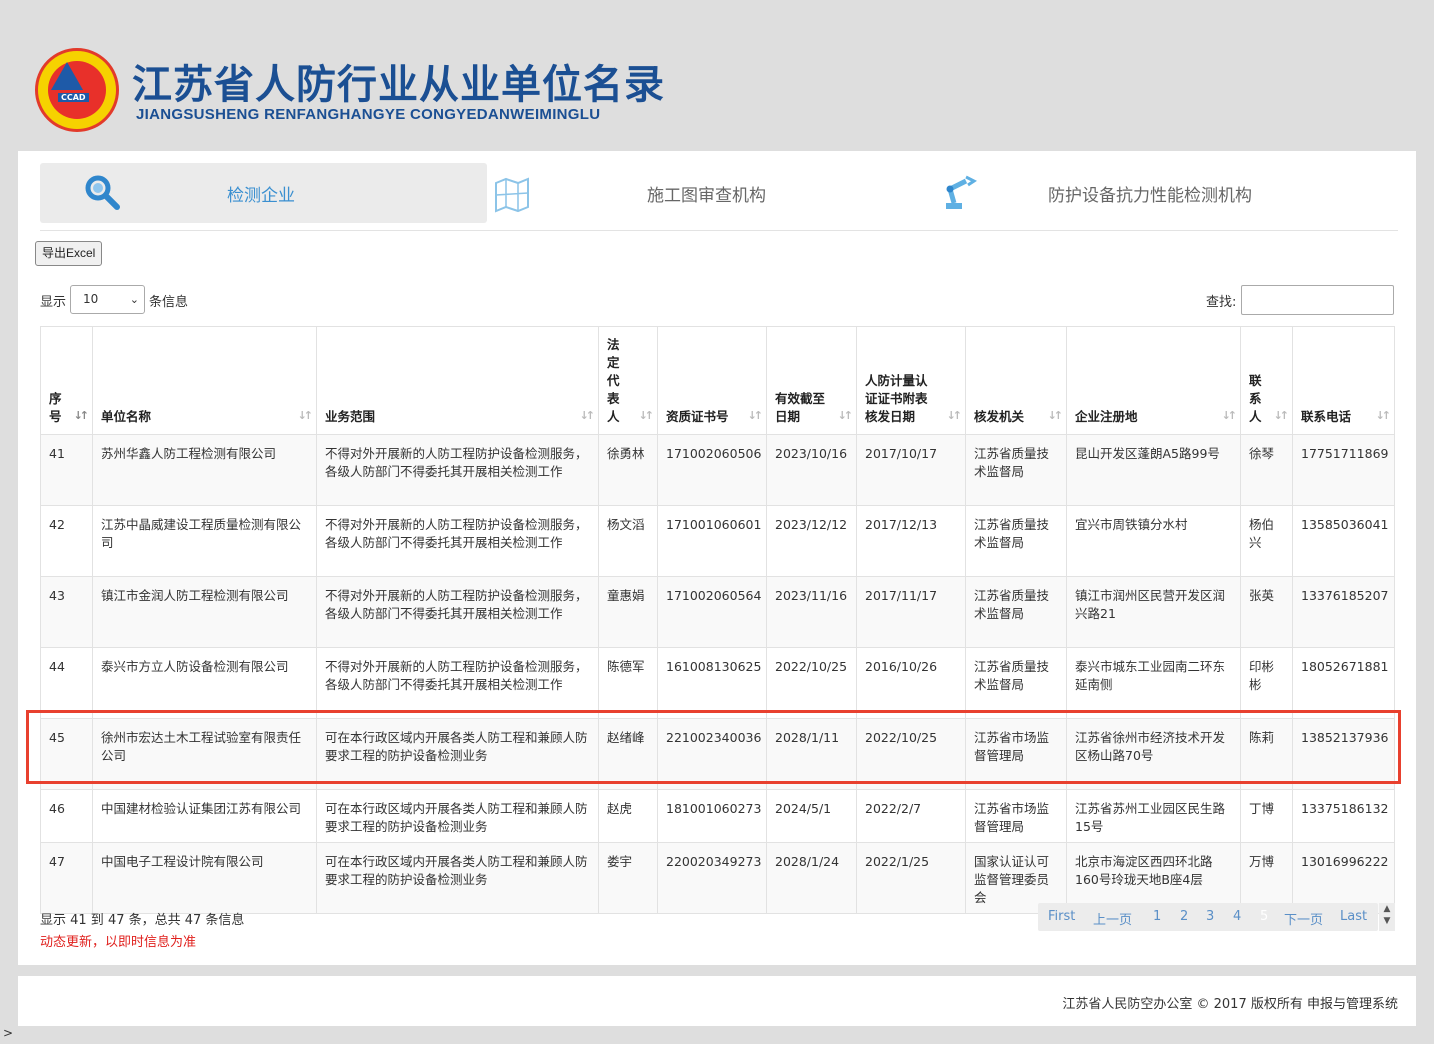 The width and height of the screenshot is (1434, 1044). What do you see at coordinates (1016, 816) in the screenshot?
I see `cell-issuing-authority: 江苏省市场监督管理局` at bounding box center [1016, 816].